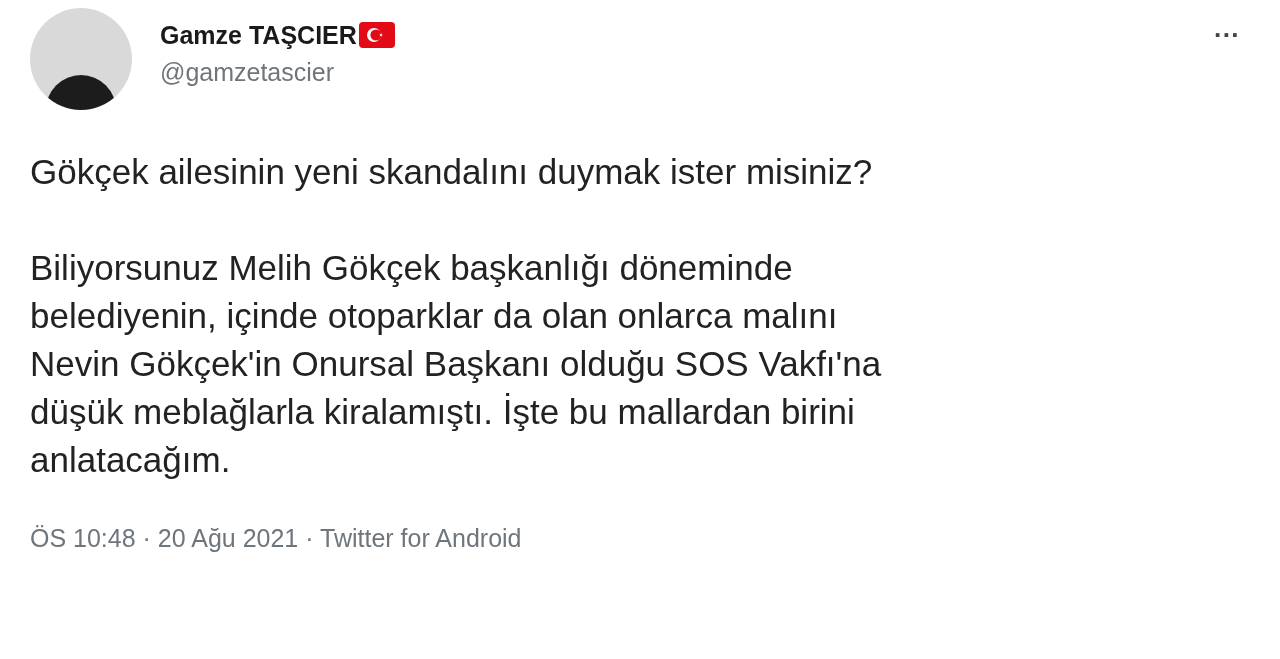 This screenshot has height=659, width=1280. Describe the element at coordinates (452, 172) in the screenshot. I see `tweet-paragraph: Gökçek ailesinin yeni skandalını duymak ister misiniz?` at that location.